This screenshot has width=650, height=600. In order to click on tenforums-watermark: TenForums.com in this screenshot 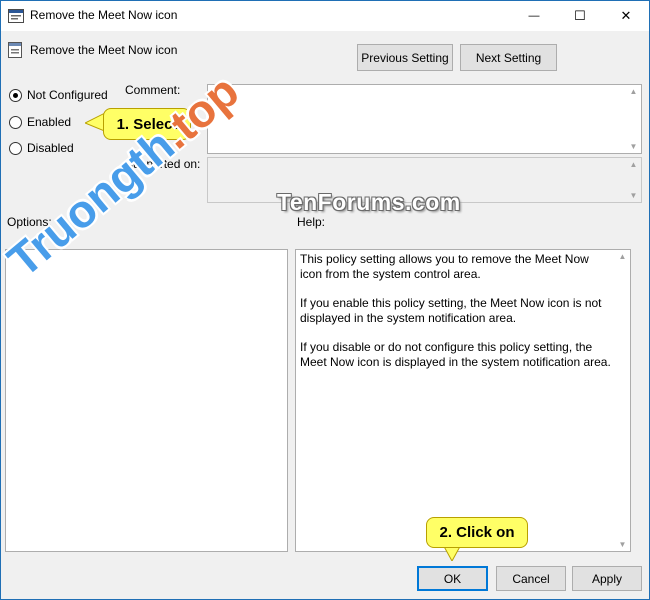, I will do `click(369, 202)`.